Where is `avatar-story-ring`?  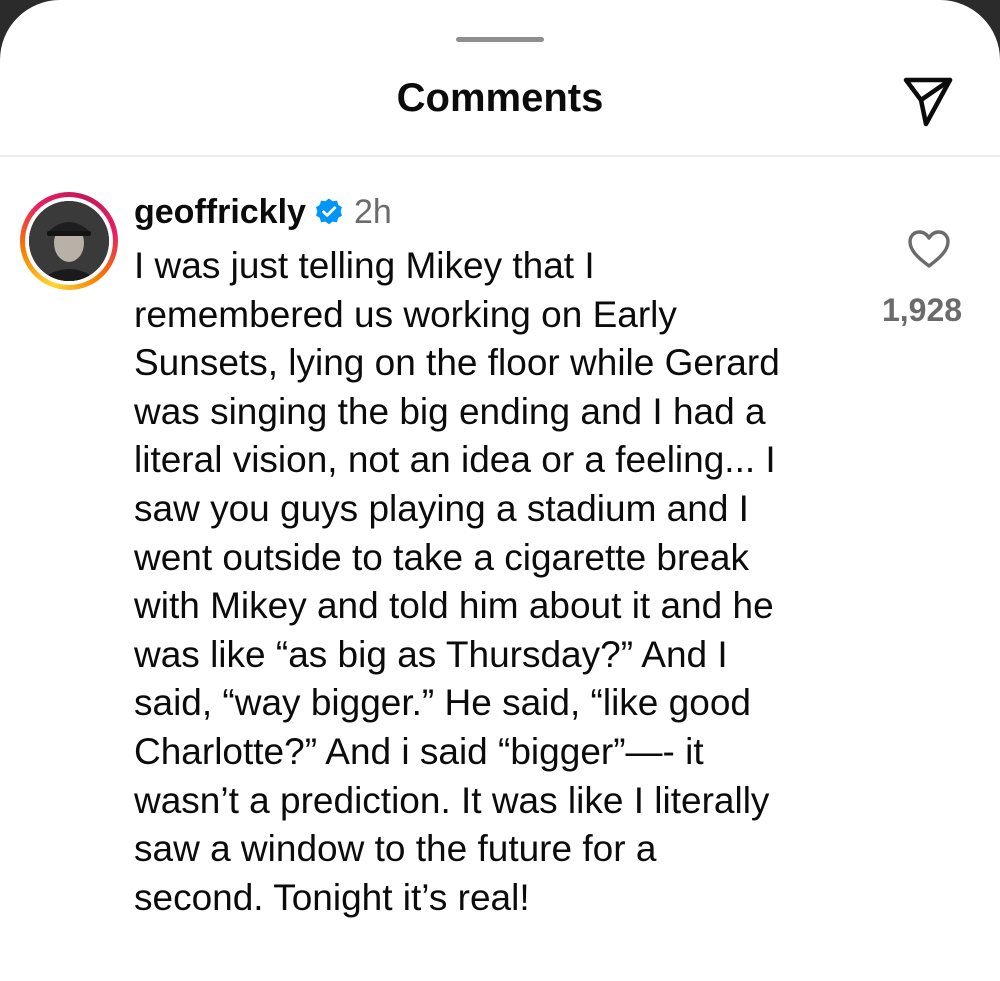
avatar-story-ring is located at coordinates (69, 241).